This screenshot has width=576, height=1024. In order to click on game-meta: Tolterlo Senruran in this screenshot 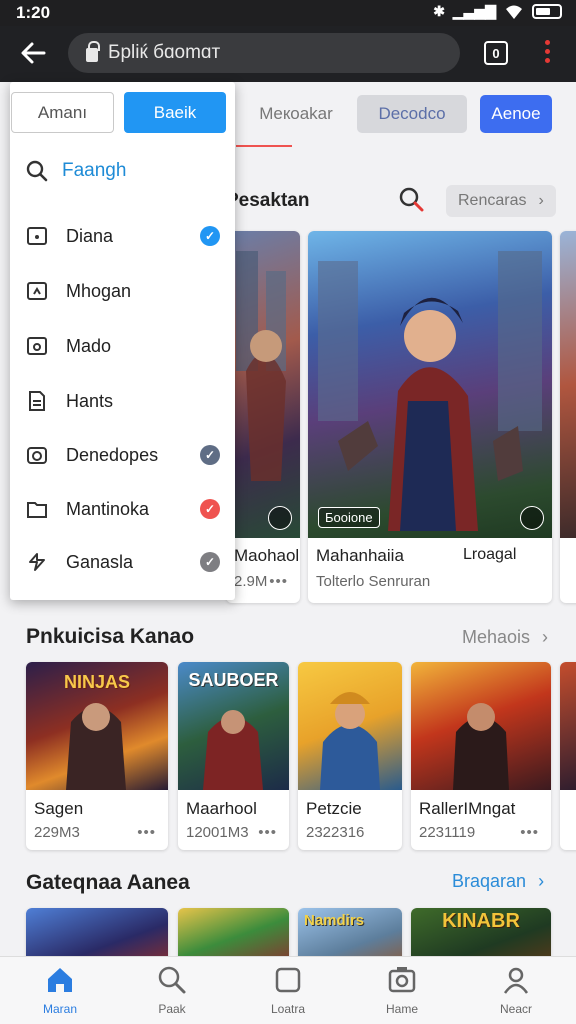, I will do `click(373, 581)`.